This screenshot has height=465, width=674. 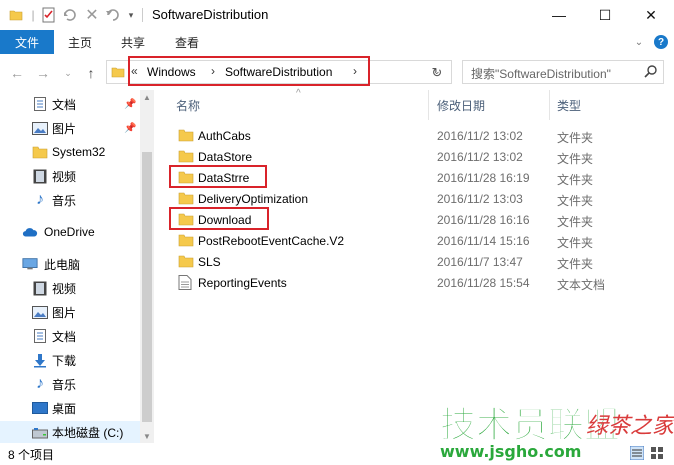 I want to click on nav-item-music-quick: ♪ 音乐, so click(x=70, y=200).